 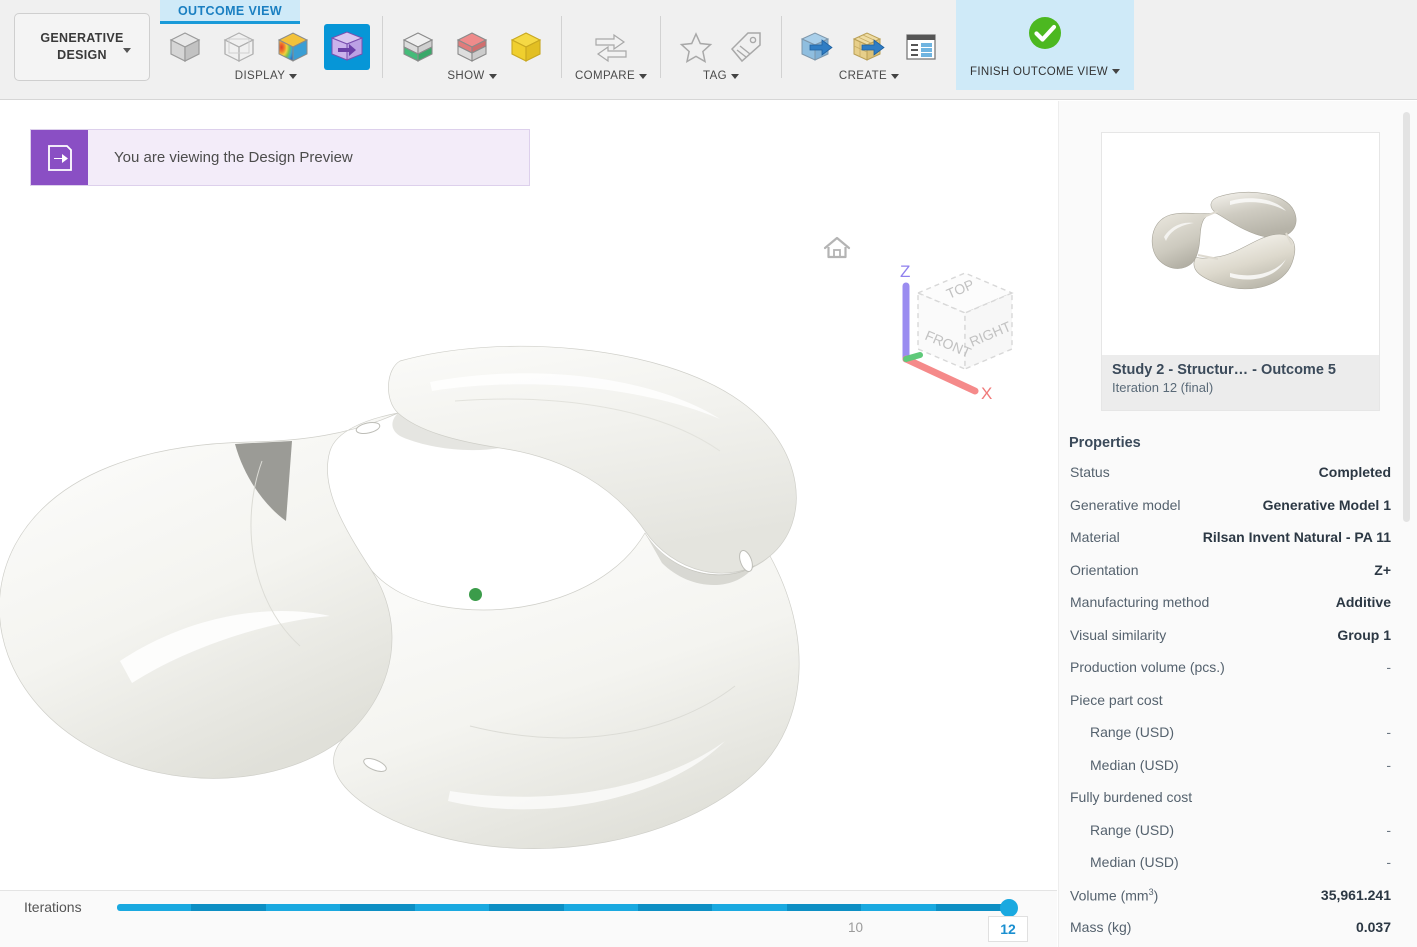 I want to click on star-icon, so click(x=696, y=47).